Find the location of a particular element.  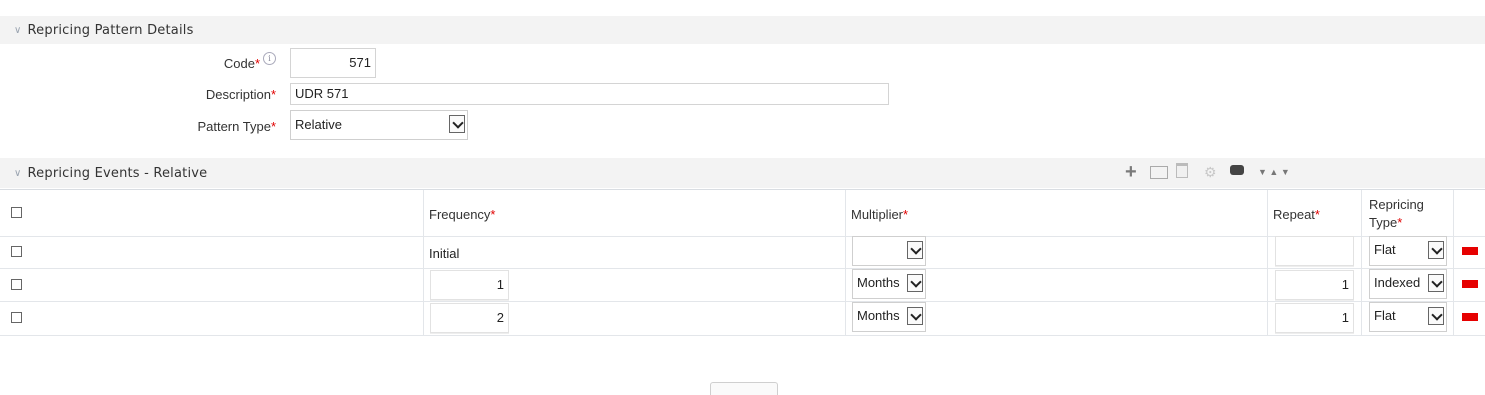

events-section-label: Repricing Events - Relative is located at coordinates (117, 173).